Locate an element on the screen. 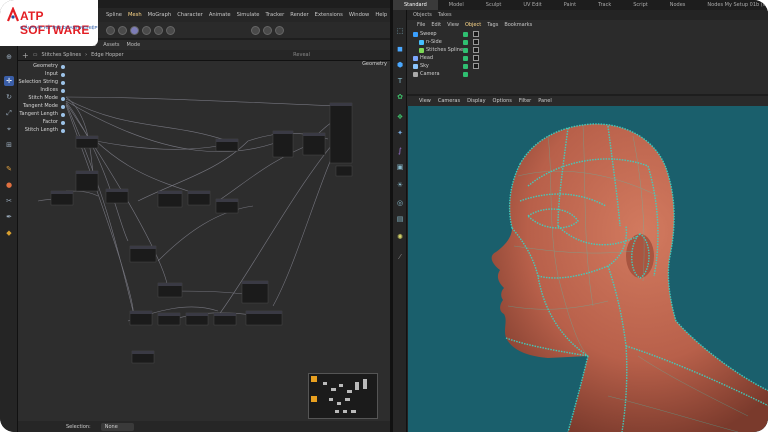 This screenshot has height=432, width=768. menu-item: Tracker is located at coordinates (274, 15).